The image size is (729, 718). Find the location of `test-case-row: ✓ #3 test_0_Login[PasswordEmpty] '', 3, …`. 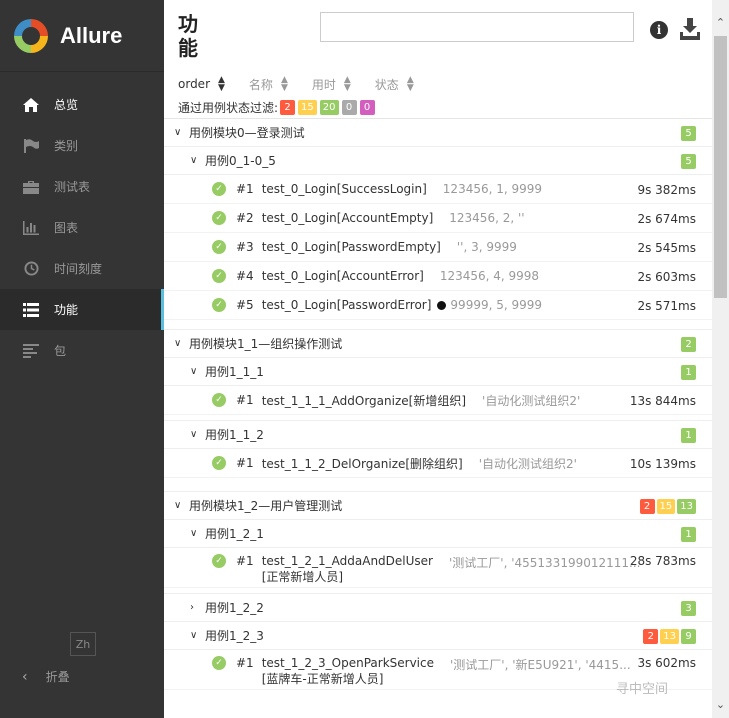

test-case-row: ✓ #3 test_0_Login[PasswordEmpty] '', 3, … is located at coordinates (438, 247).